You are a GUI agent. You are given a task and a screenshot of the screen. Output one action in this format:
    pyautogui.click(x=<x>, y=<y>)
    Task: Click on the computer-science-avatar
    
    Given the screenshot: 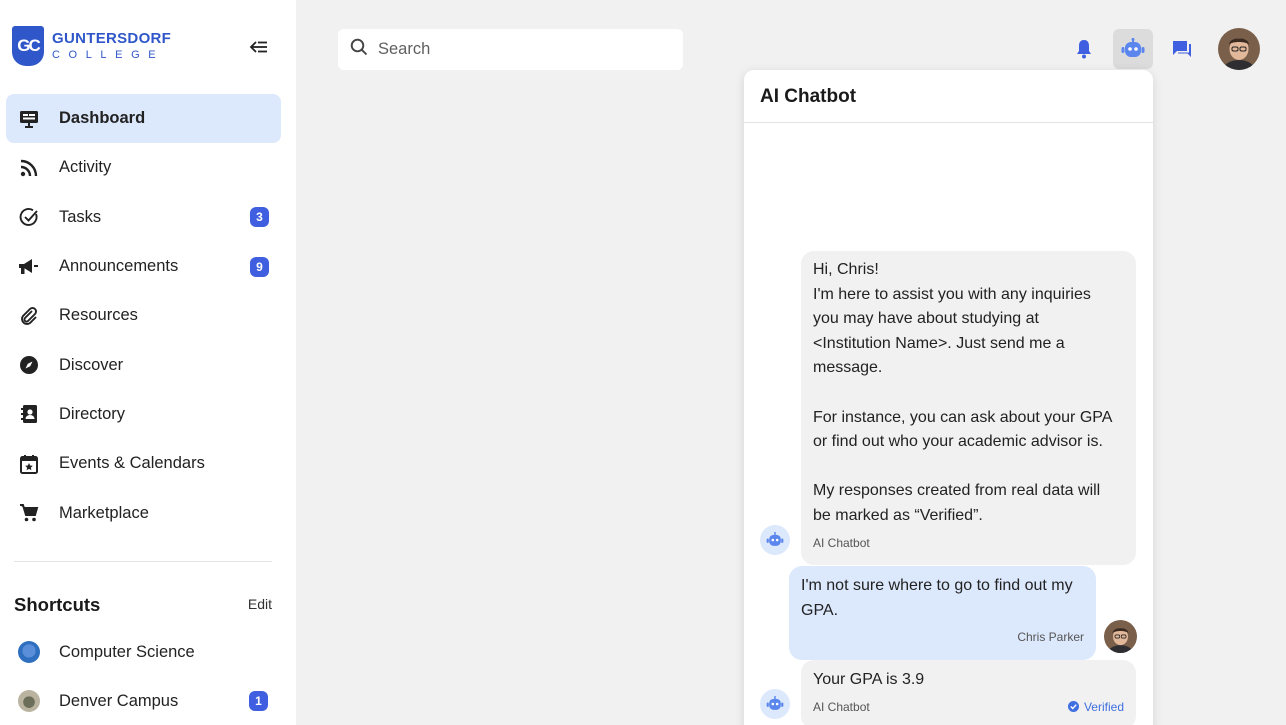 What is the action you would take?
    pyautogui.click(x=29, y=652)
    